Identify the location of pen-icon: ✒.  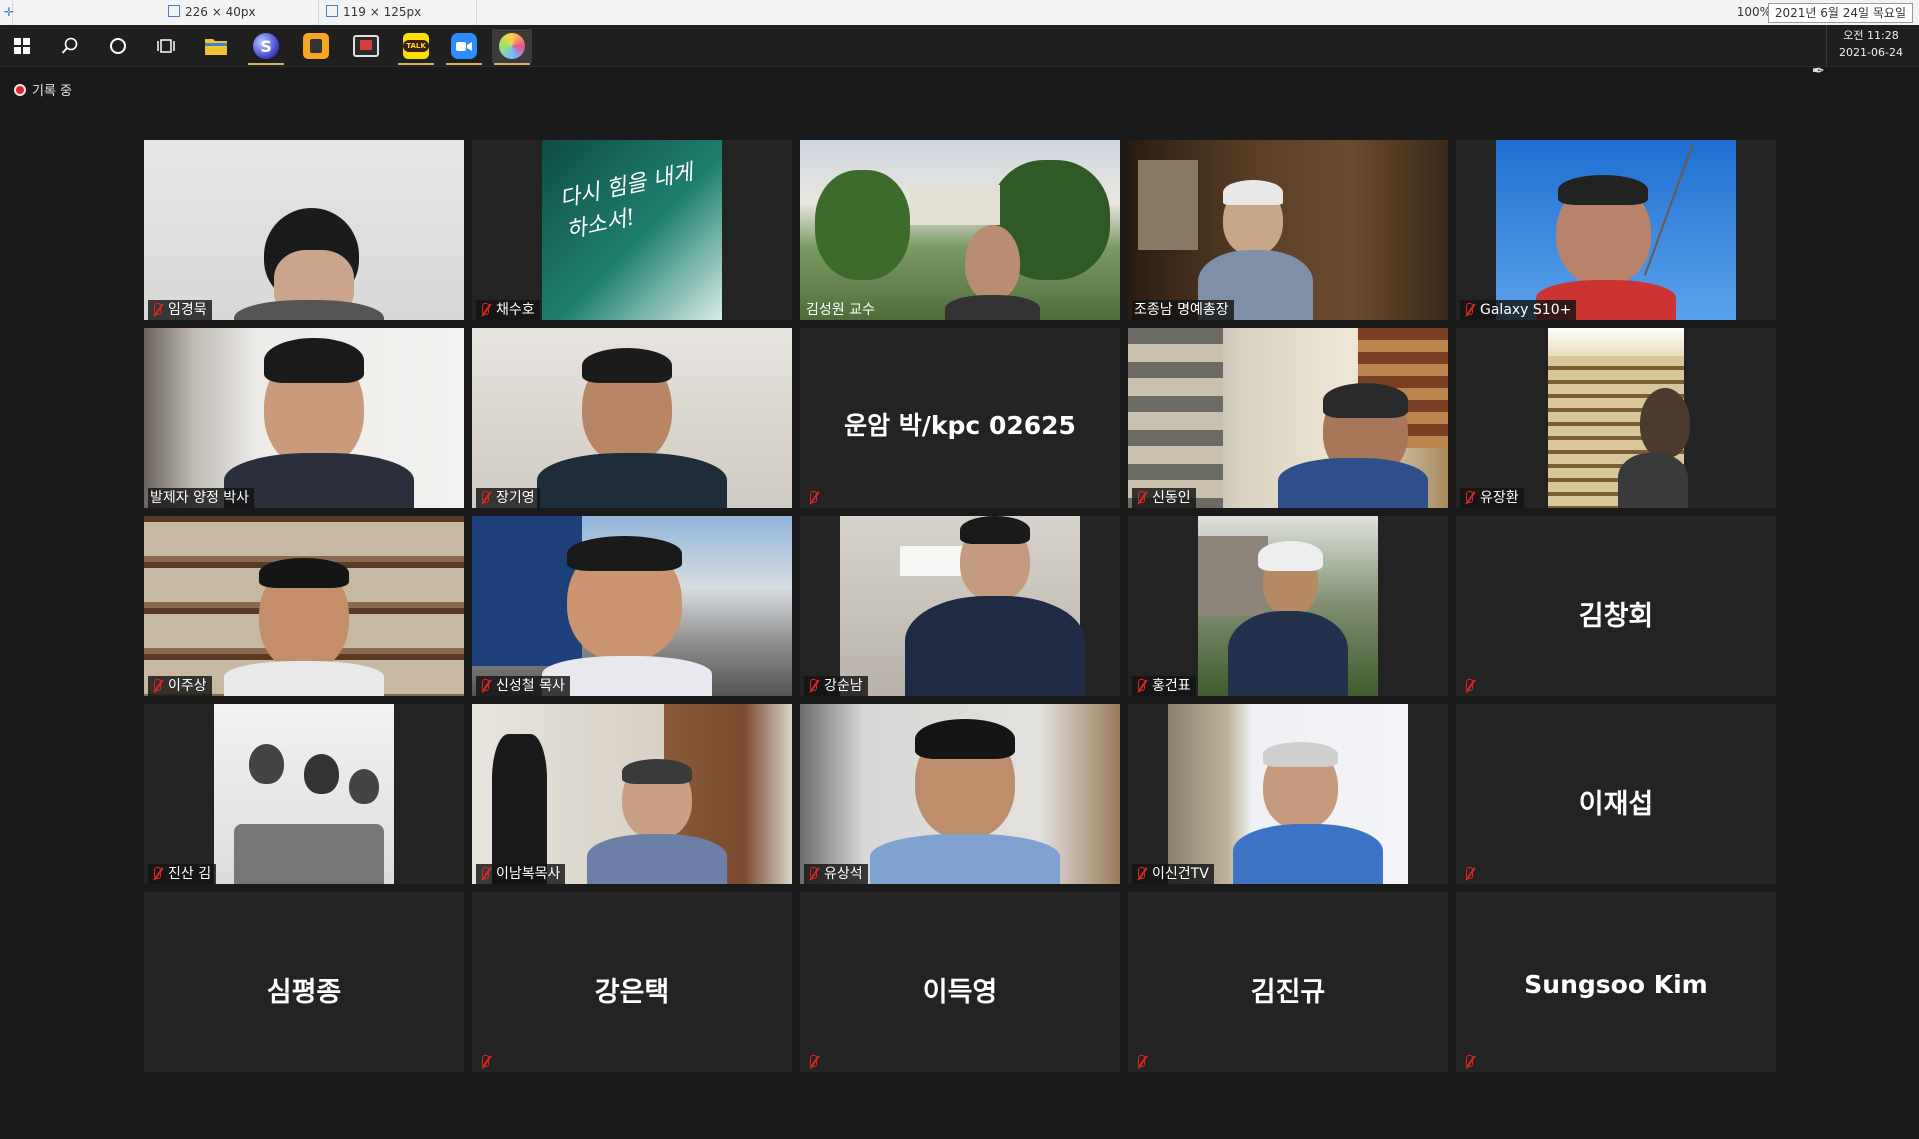
(1818, 70).